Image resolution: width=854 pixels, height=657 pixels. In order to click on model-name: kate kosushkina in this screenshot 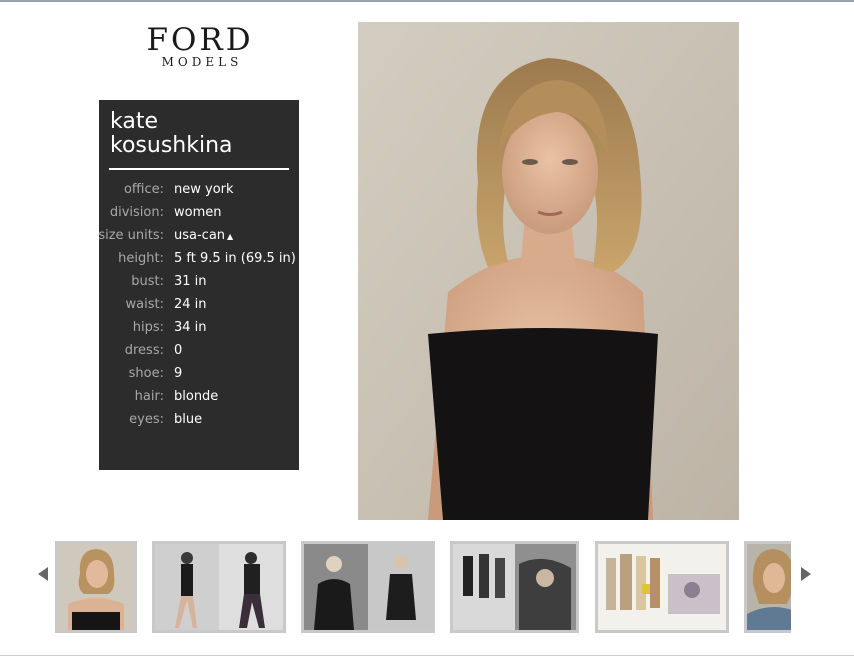, I will do `click(171, 134)`.